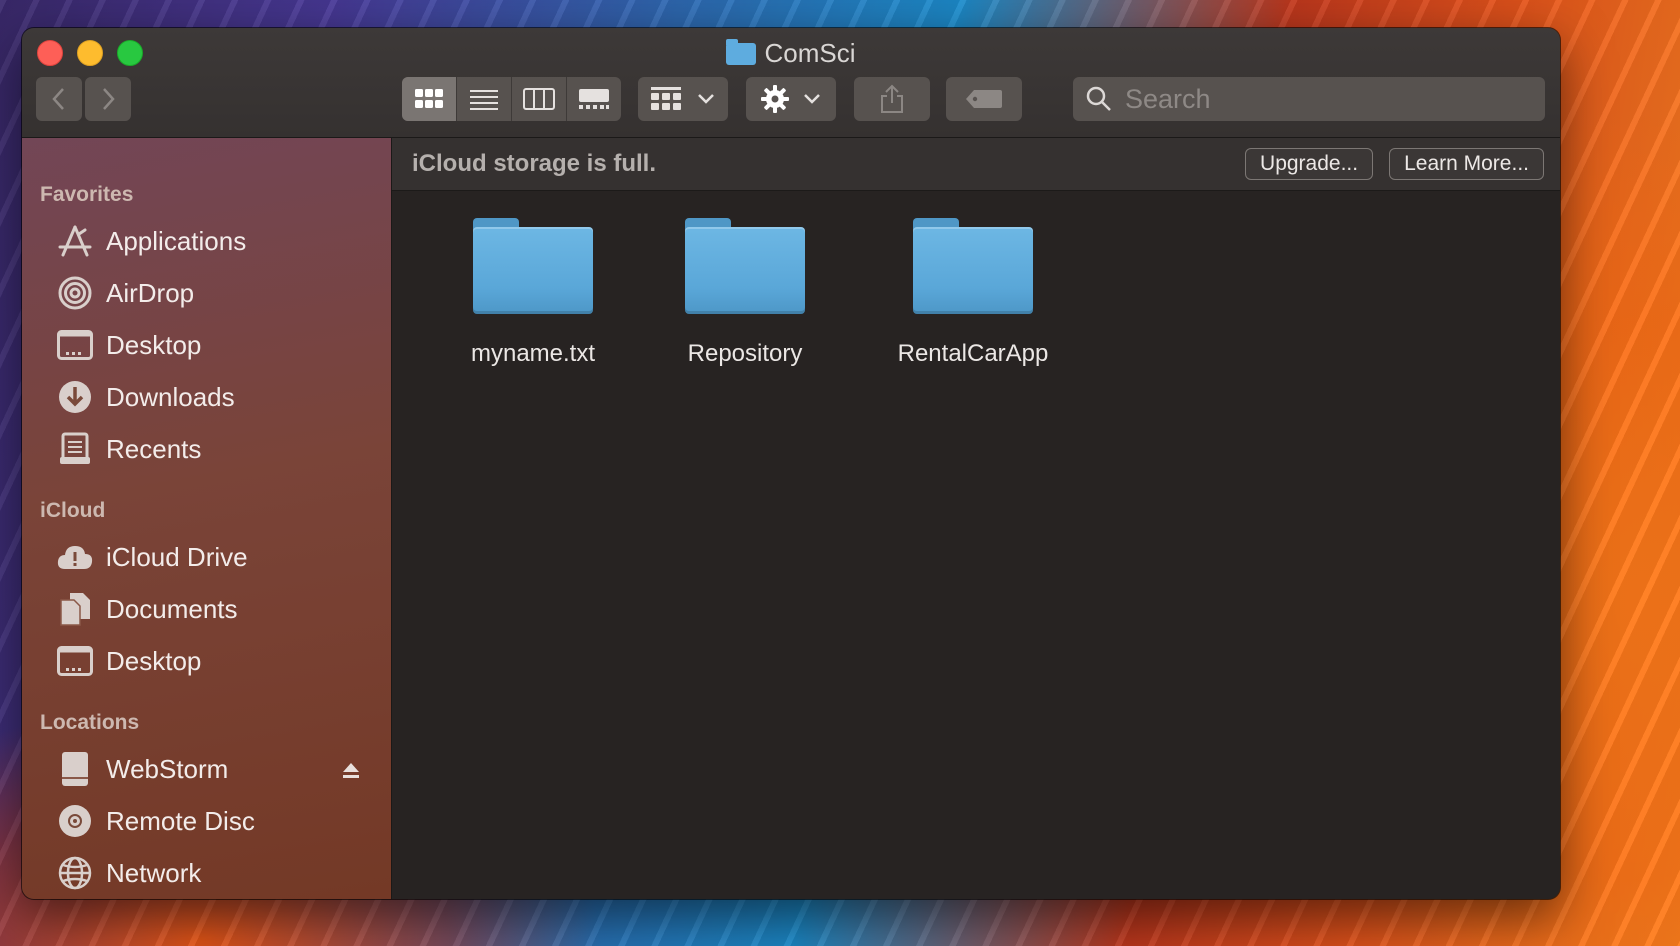  Describe the element at coordinates (75, 293) in the screenshot. I see `airdrop-icon` at that location.